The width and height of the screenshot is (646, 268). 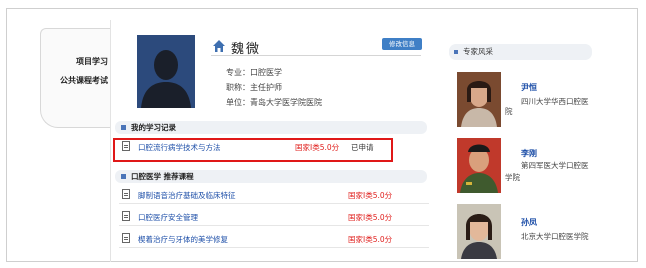 I want to click on recommended-row: 脚制语音治疗基础及临床特征 国家I类5.0分, so click(x=274, y=195).